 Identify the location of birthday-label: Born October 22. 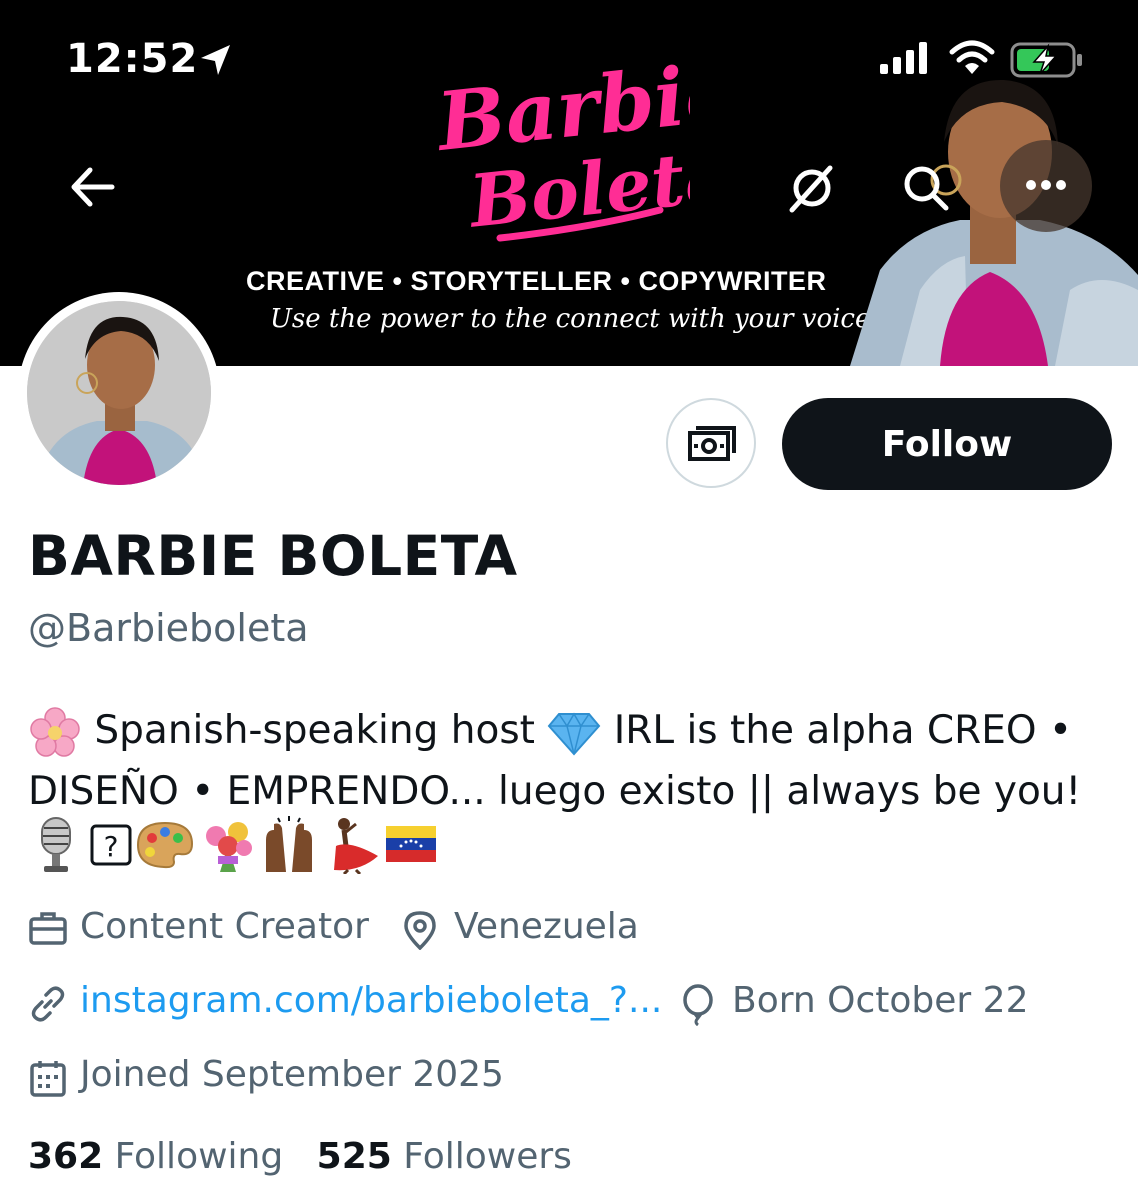
(880, 1000).